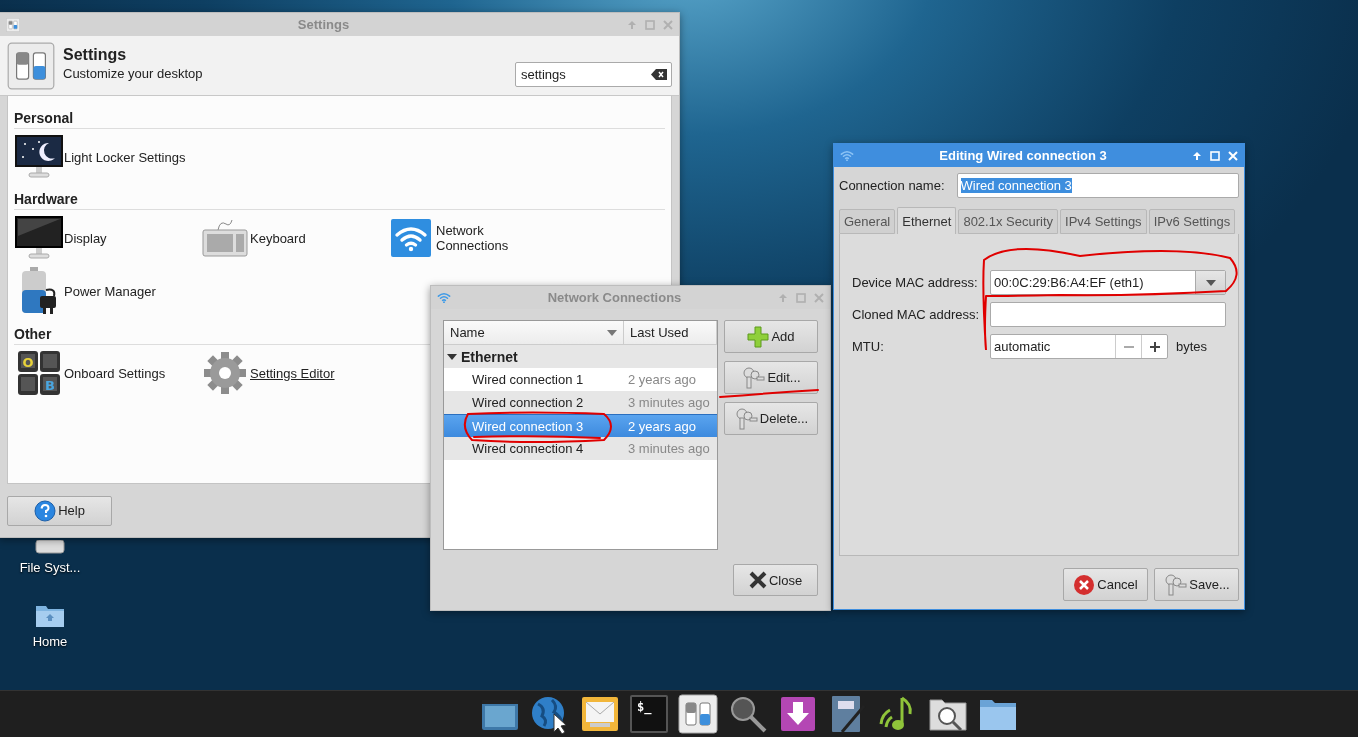 This screenshot has height=737, width=1358. I want to click on search-icon, so click(748, 714).